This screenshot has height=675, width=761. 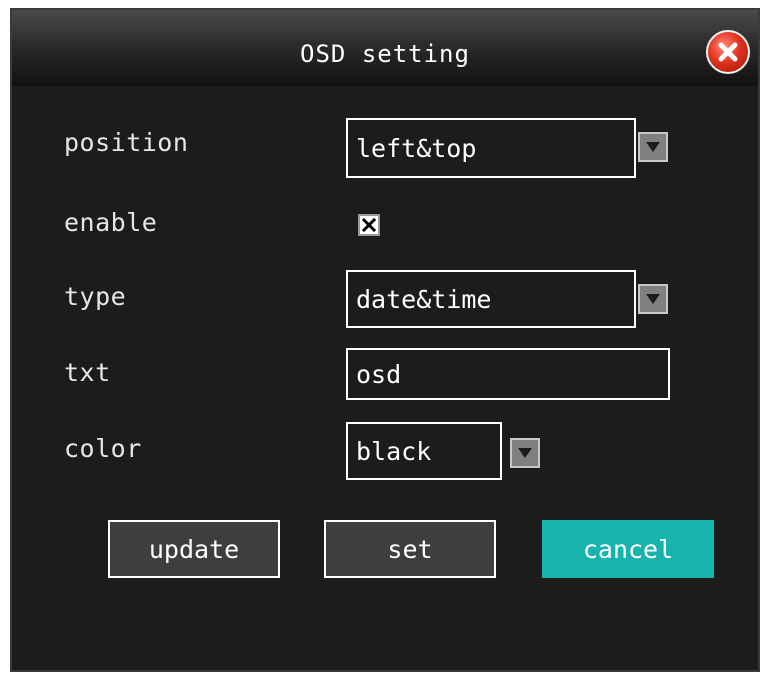 I want to click on type-label: type, so click(x=95, y=296).